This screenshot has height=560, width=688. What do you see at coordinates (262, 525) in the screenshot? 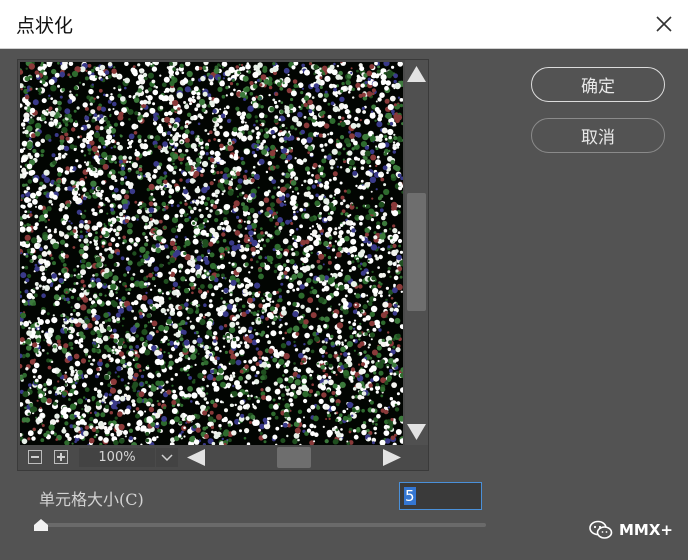
I see `cell-size-slider-track` at bounding box center [262, 525].